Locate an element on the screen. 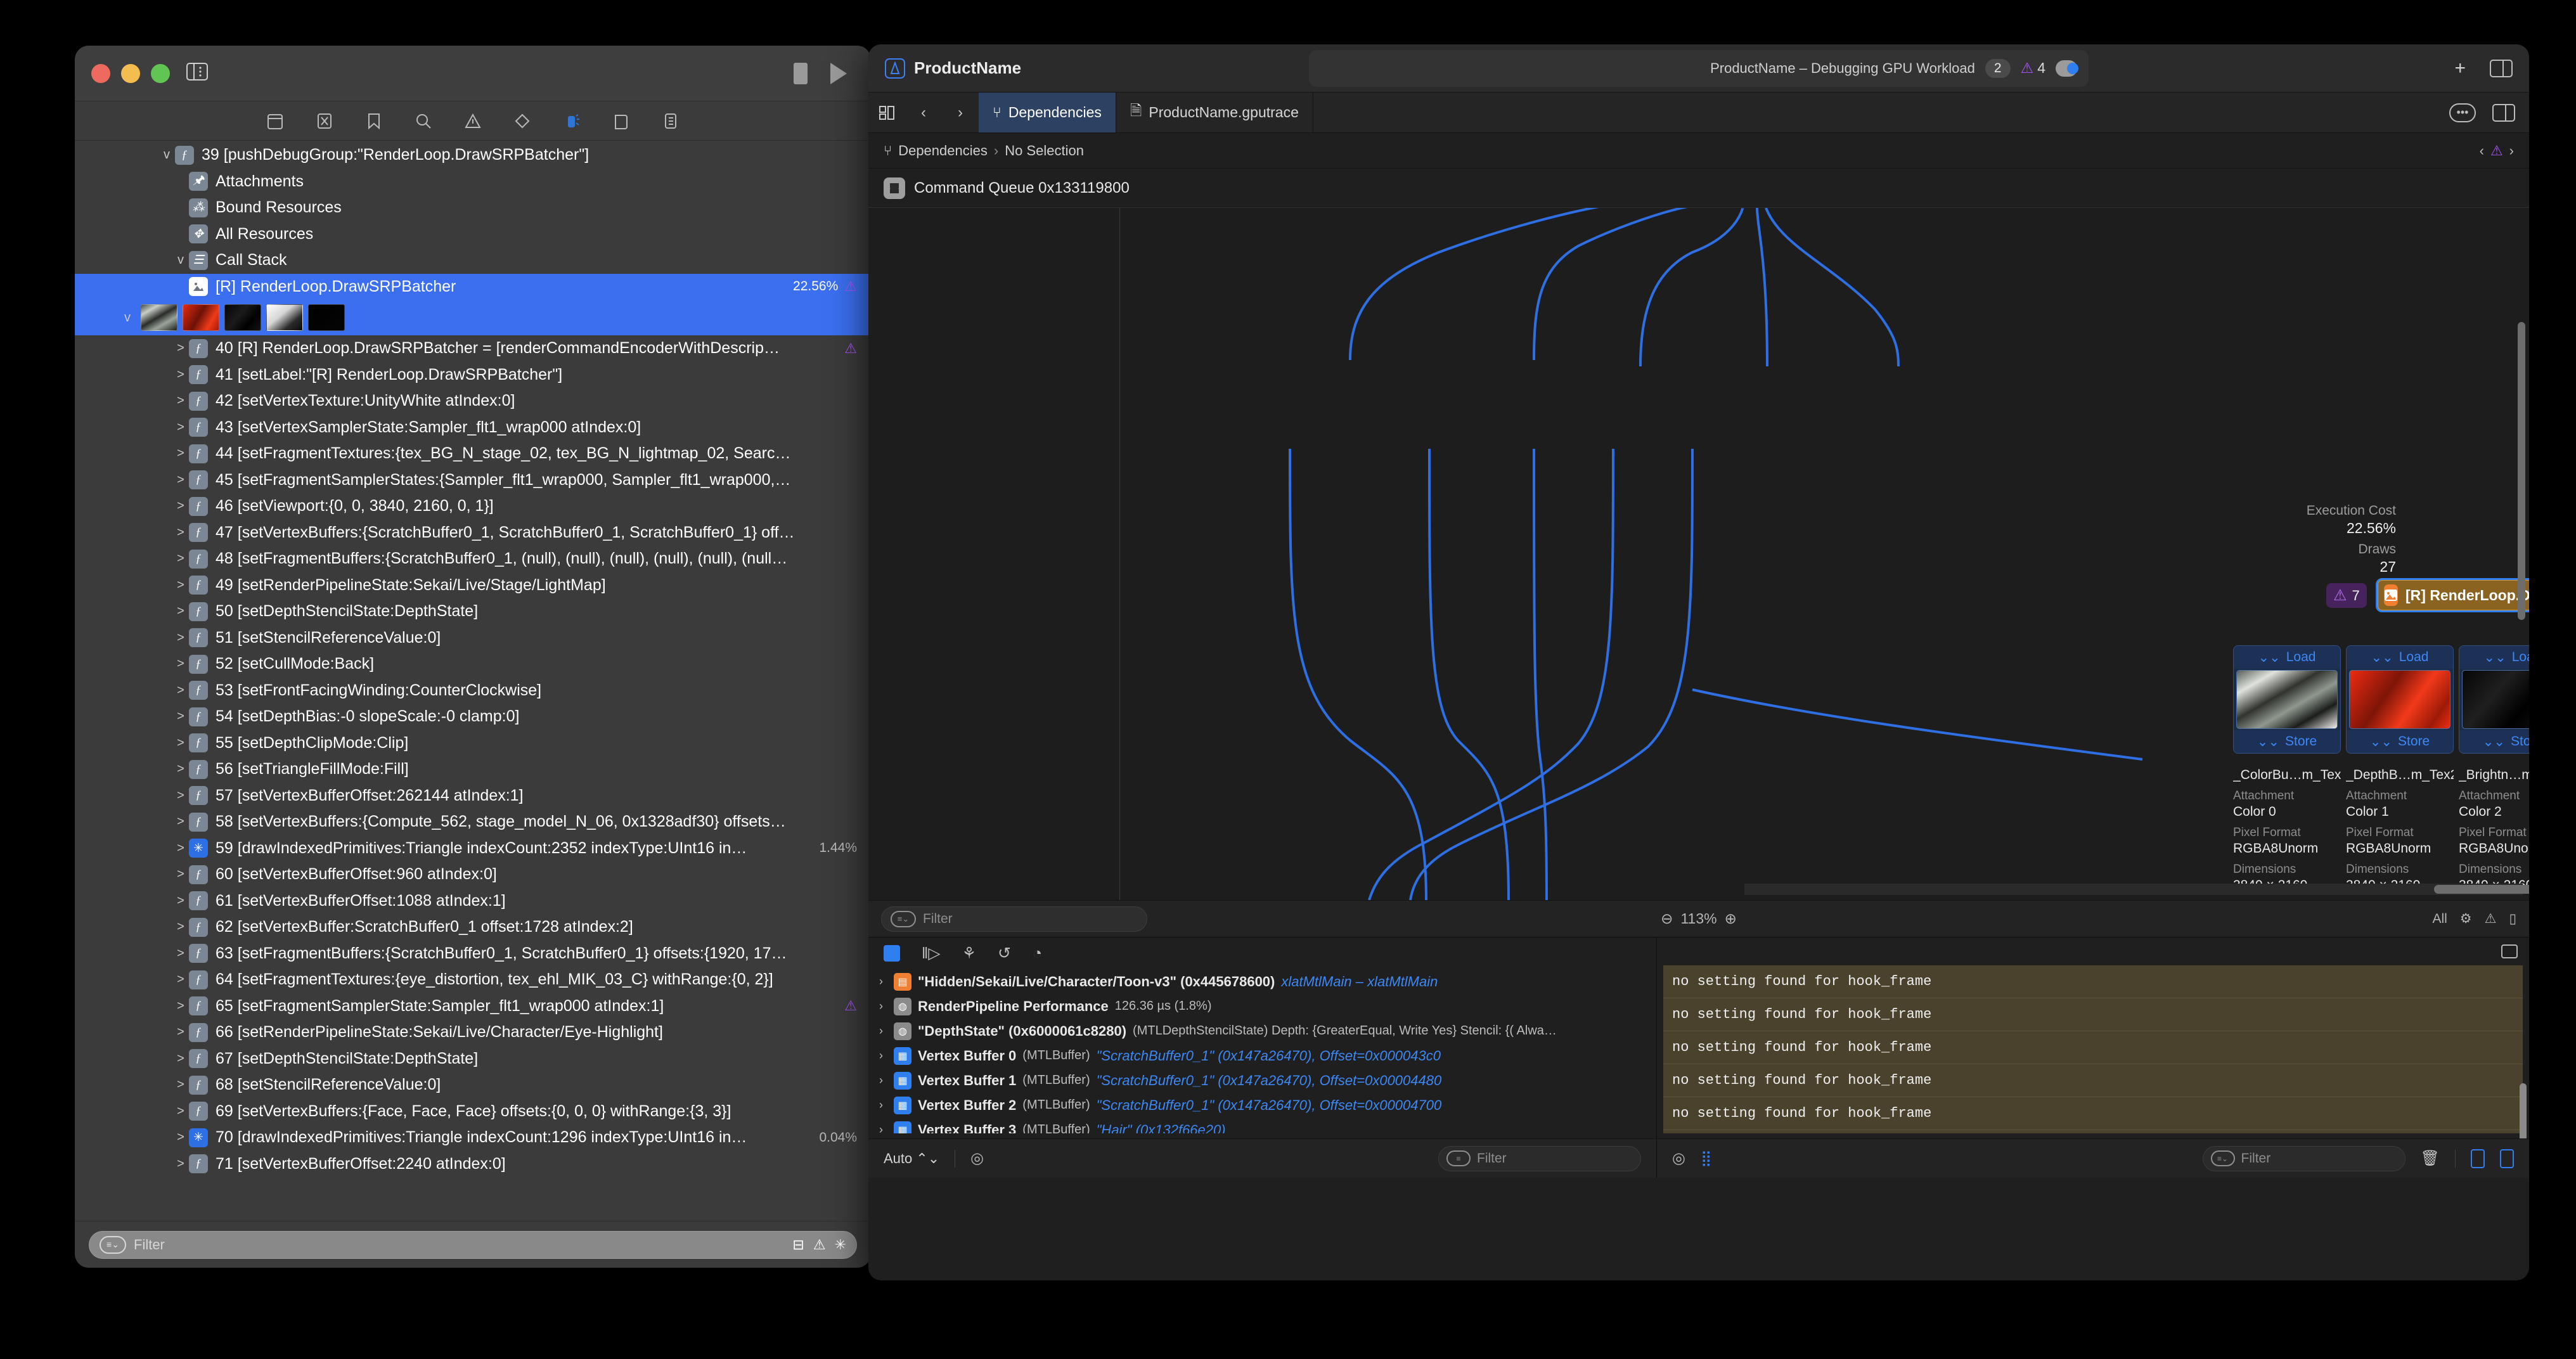 This screenshot has height=1359, width=2576. clear-console-icon: 🗑 is located at coordinates (2430, 1158).